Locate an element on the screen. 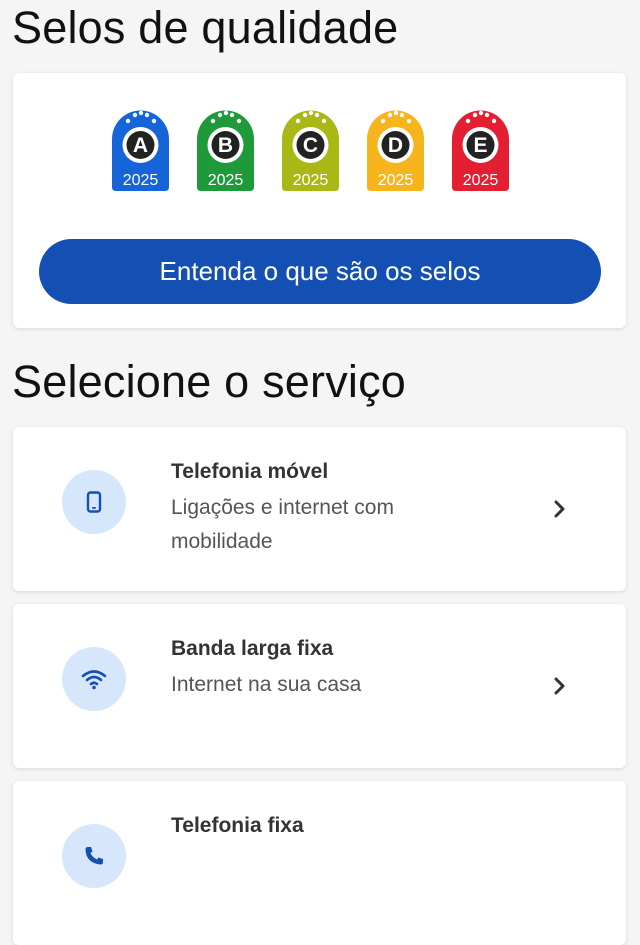 This screenshot has width=640, height=945. seal-a-badge: A 2025 is located at coordinates (140, 150).